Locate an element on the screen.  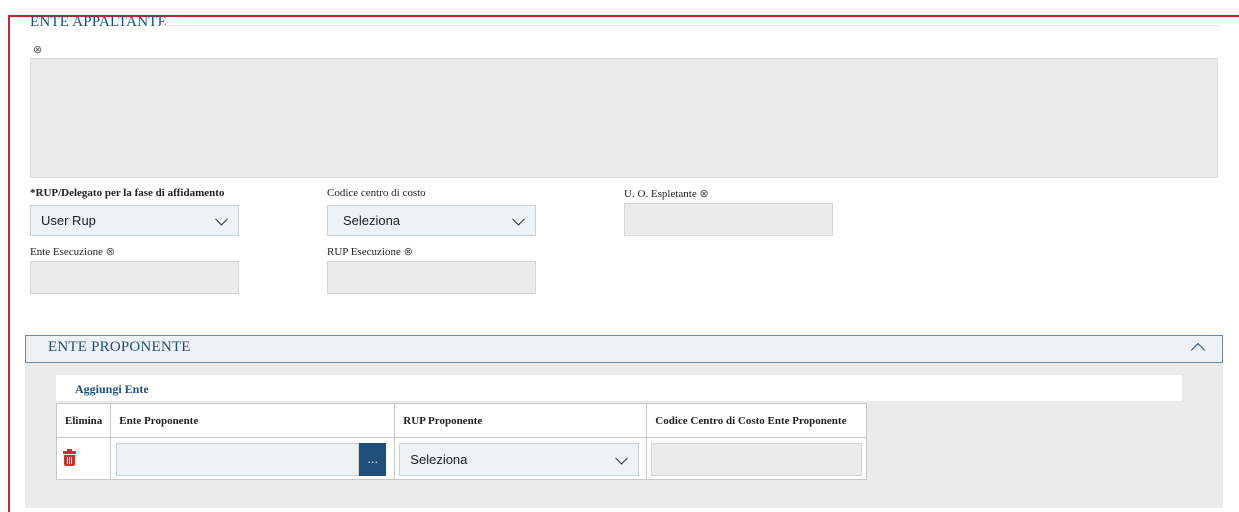
ente-proponente-input is located at coordinates (238, 459).